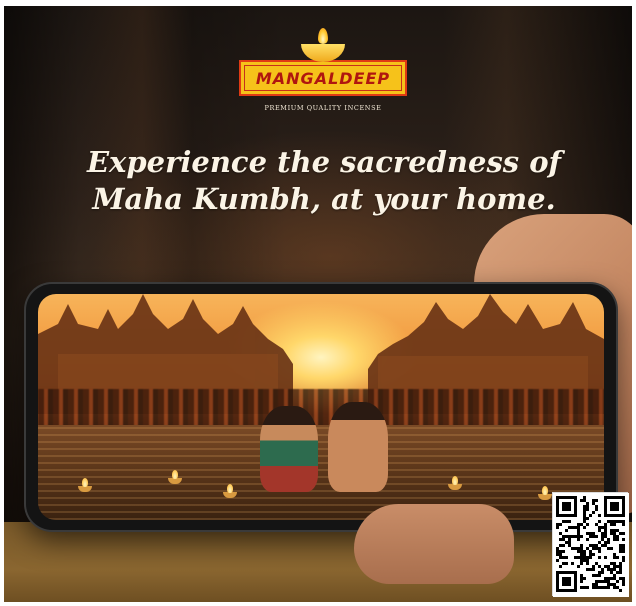 Image resolution: width=636 pixels, height=606 pixels. I want to click on devotee-woman, so click(289, 449).